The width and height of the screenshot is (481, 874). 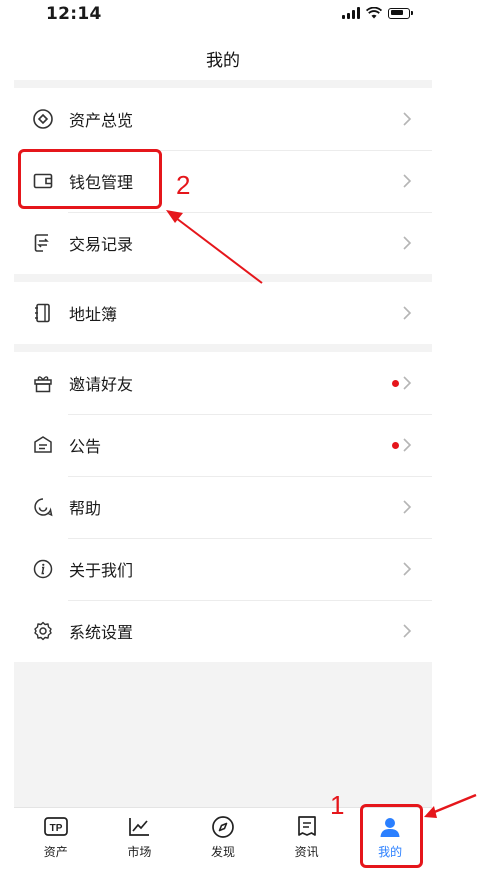 I want to click on battery-icon, so click(x=400, y=13).